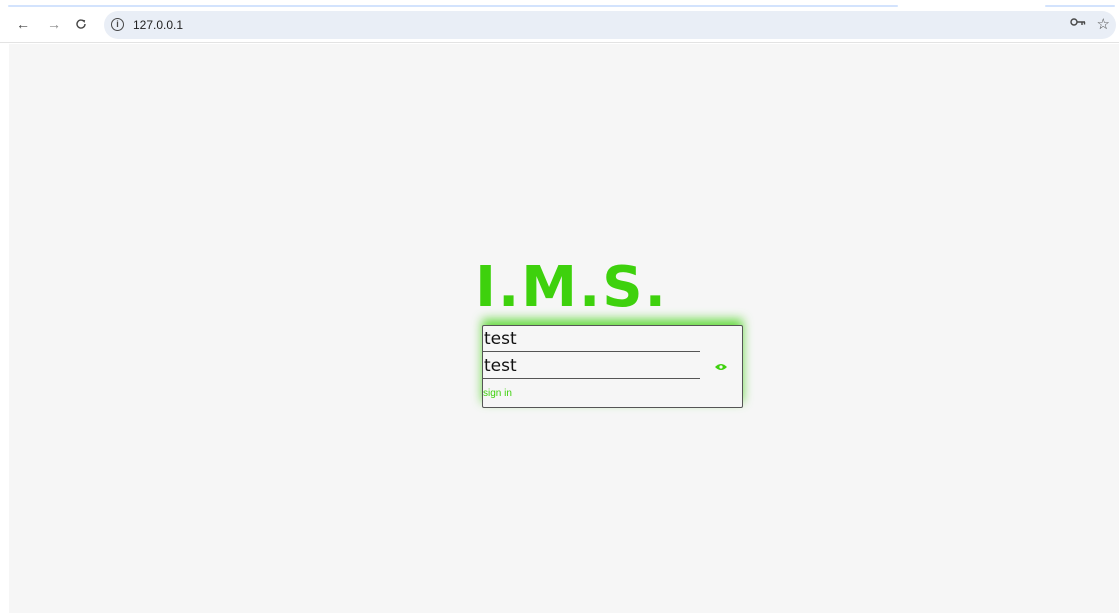 This screenshot has width=1119, height=613. What do you see at coordinates (453, 6) in the screenshot?
I see `tab-indicator` at bounding box center [453, 6].